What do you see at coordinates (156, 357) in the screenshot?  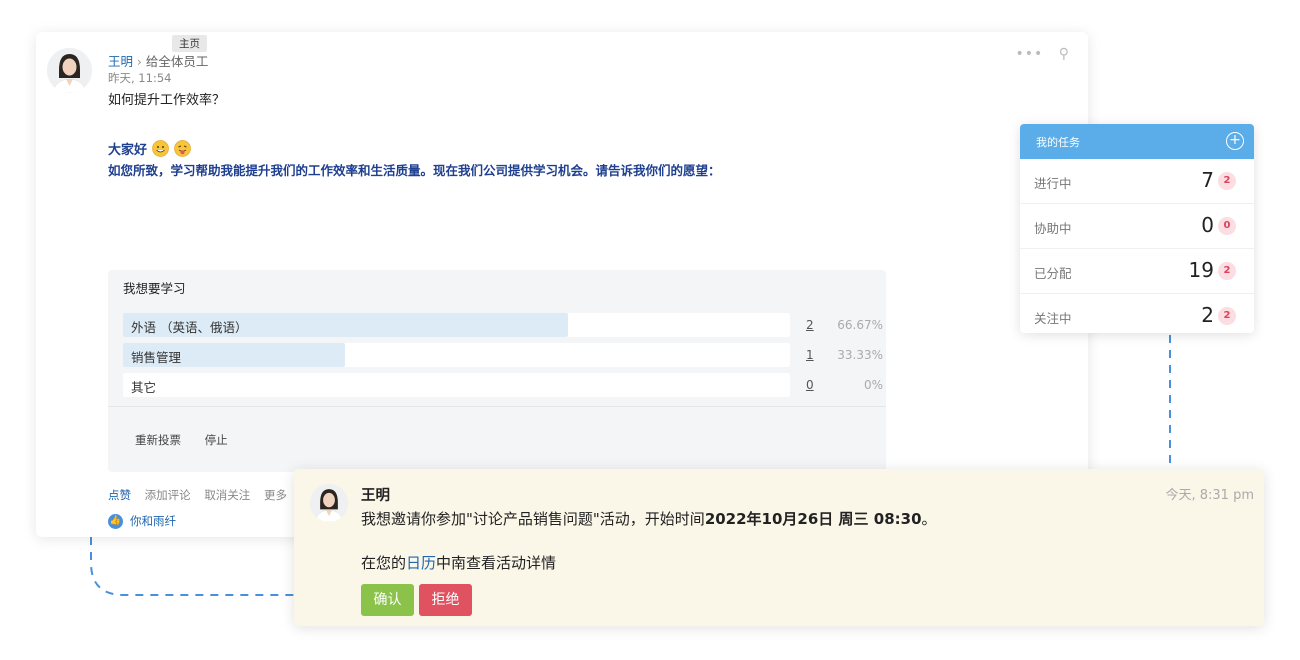 I see `poll-option-label: 销售管理` at bounding box center [156, 357].